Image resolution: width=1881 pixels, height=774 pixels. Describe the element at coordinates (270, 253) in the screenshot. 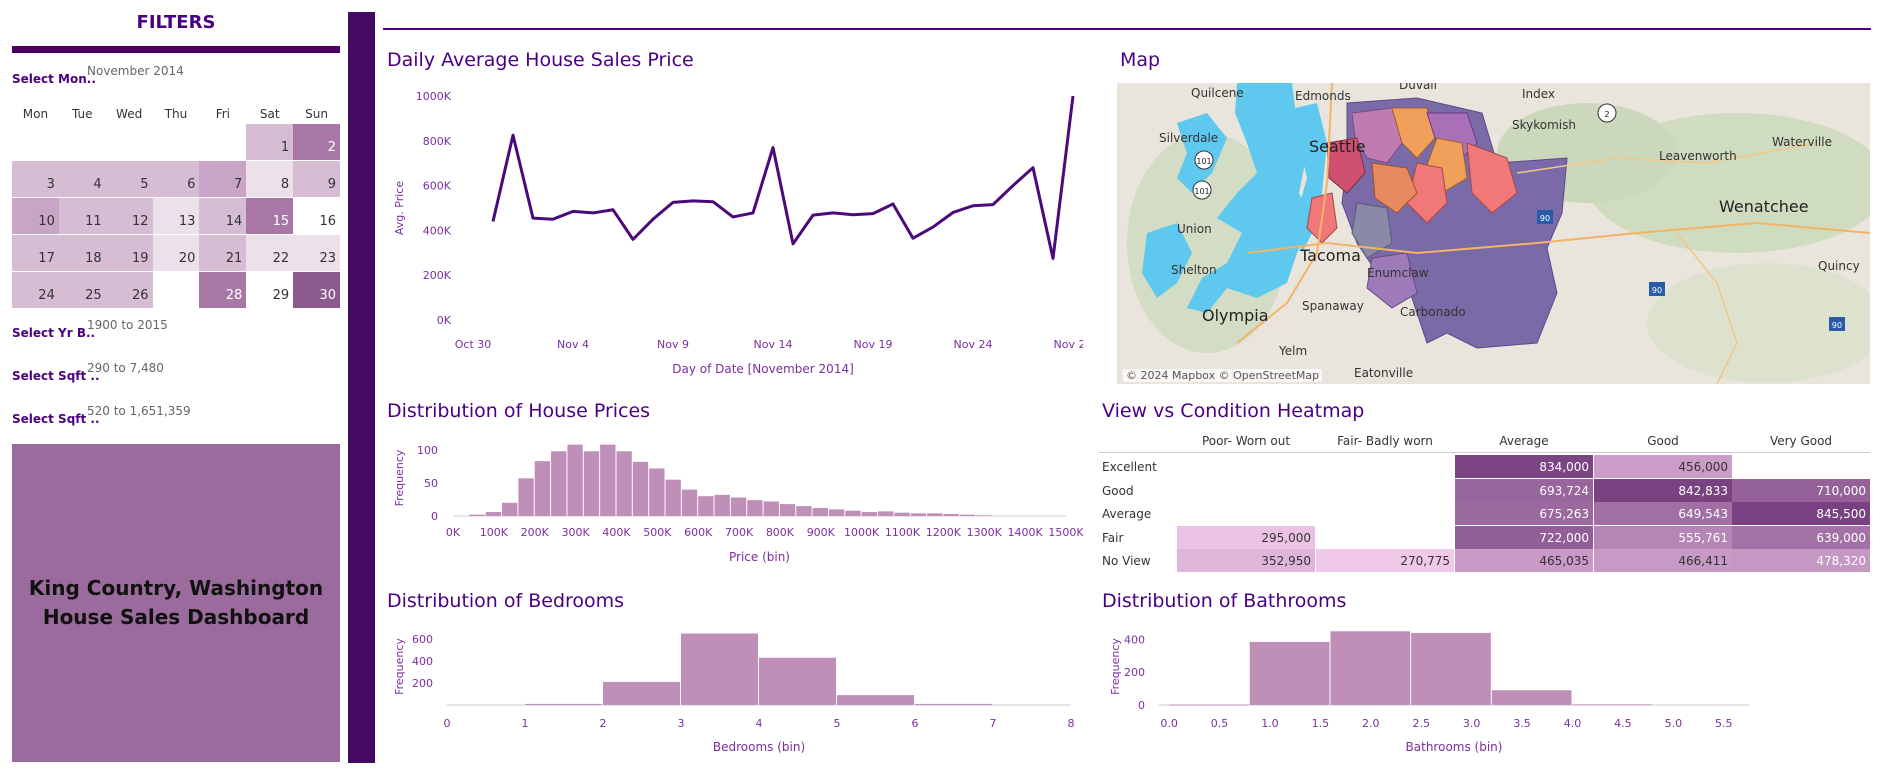

I see `calendar-day: 22` at that location.